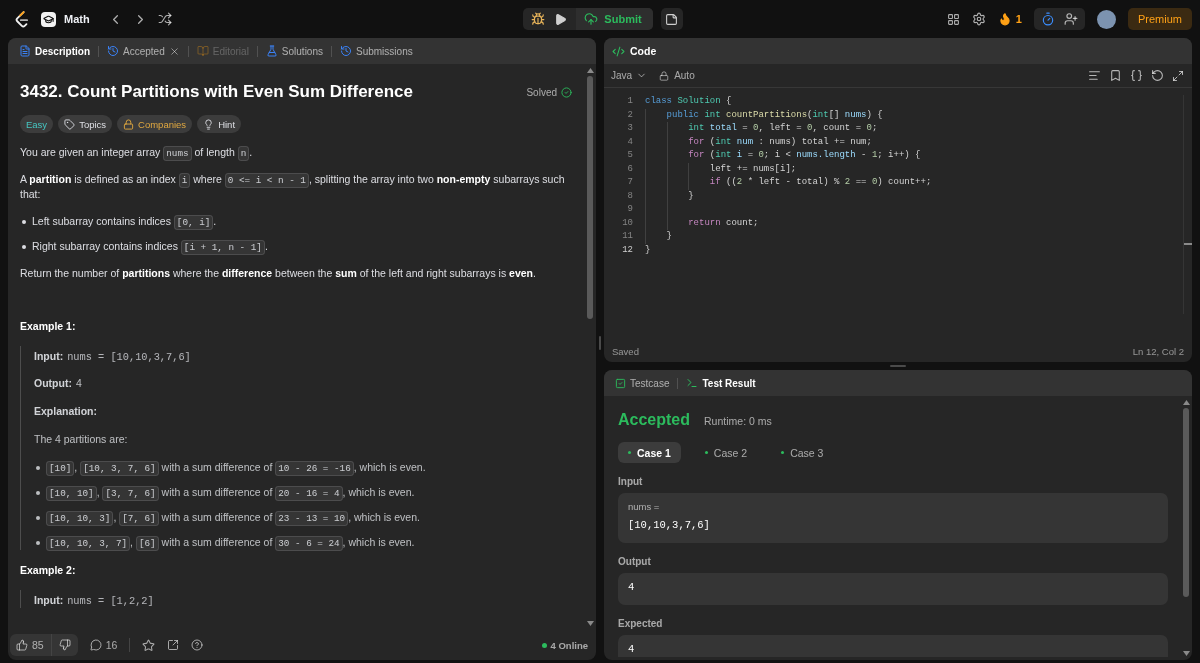 The height and width of the screenshot is (663, 1200). What do you see at coordinates (1071, 19) in the screenshot?
I see `add-user-icon` at bounding box center [1071, 19].